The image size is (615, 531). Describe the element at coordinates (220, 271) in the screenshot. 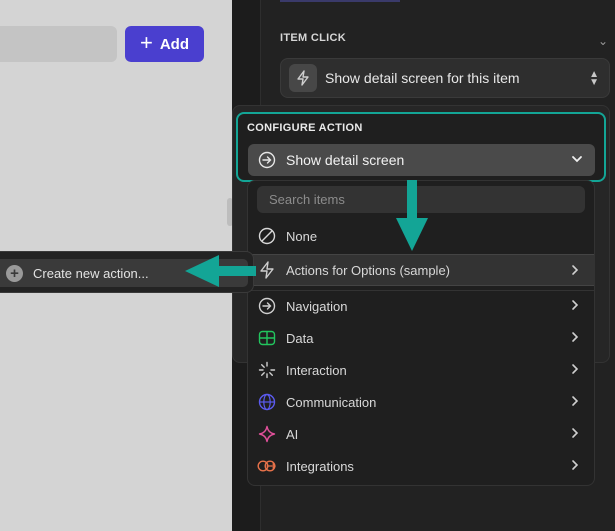

I see `left-arrow-annotation` at that location.